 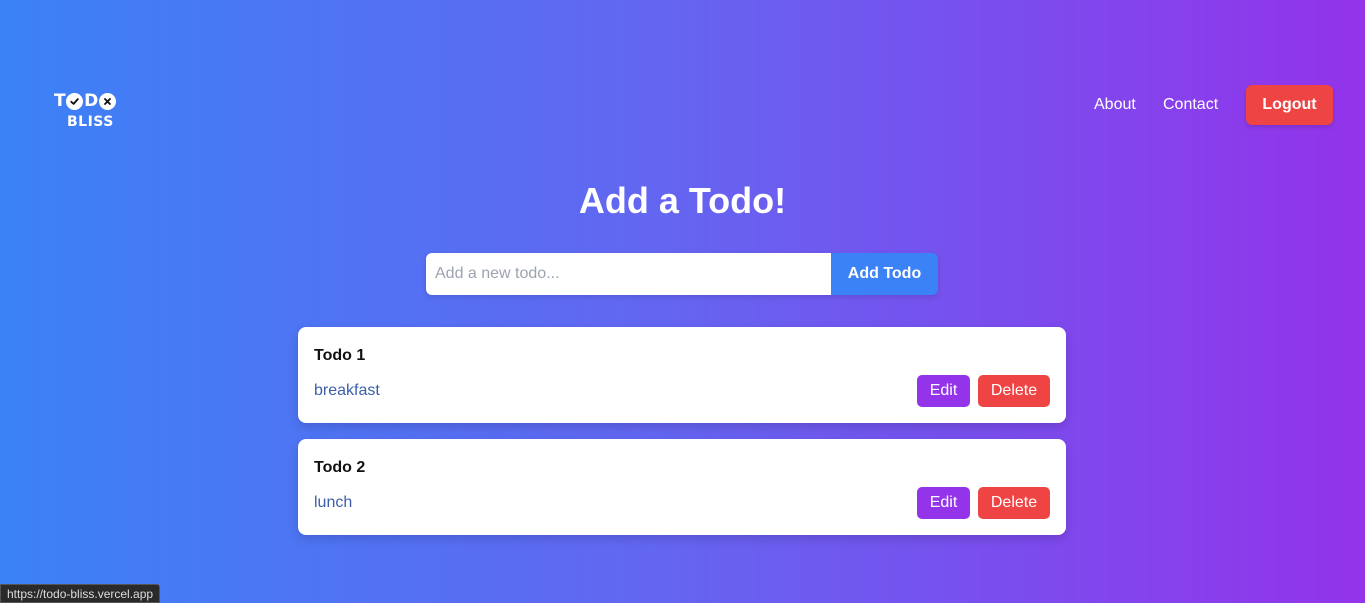 I want to click on new-todo-input, so click(x=628, y=274).